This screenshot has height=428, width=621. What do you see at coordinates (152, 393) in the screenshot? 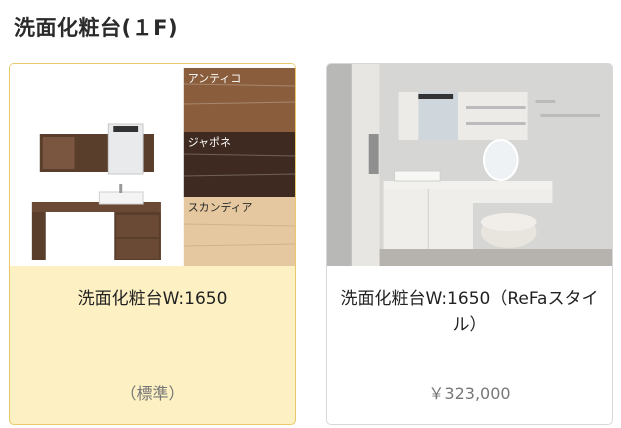
I see `option-price: （標準）` at bounding box center [152, 393].